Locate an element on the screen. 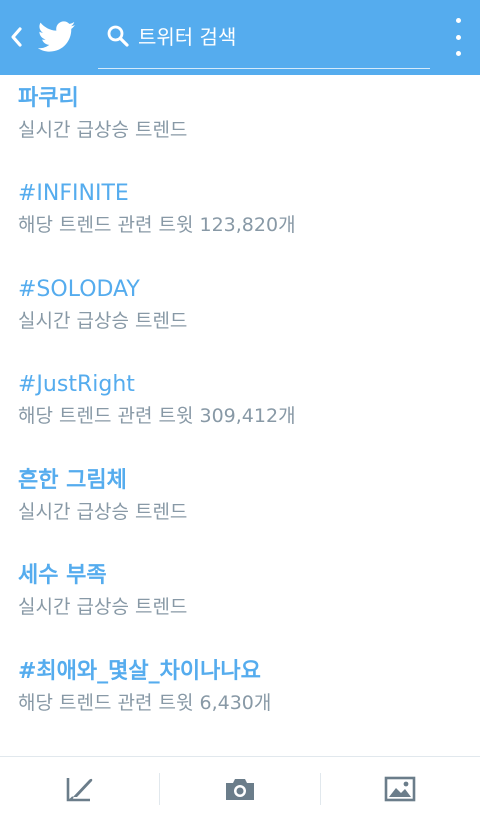 The height and width of the screenshot is (820, 480). back-button is located at coordinates (16, 37).